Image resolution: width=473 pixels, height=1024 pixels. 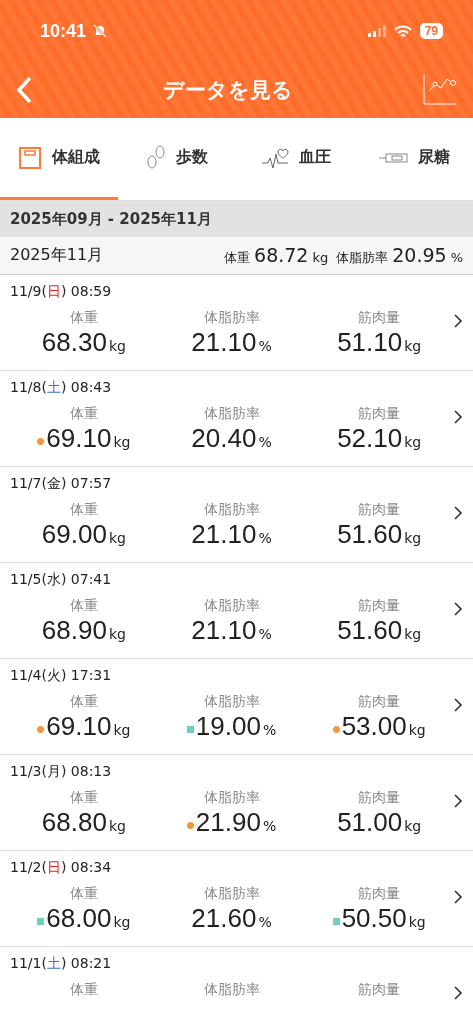 What do you see at coordinates (61, 388) in the screenshot?
I see `record-date: 11/8(土) 08:43` at bounding box center [61, 388].